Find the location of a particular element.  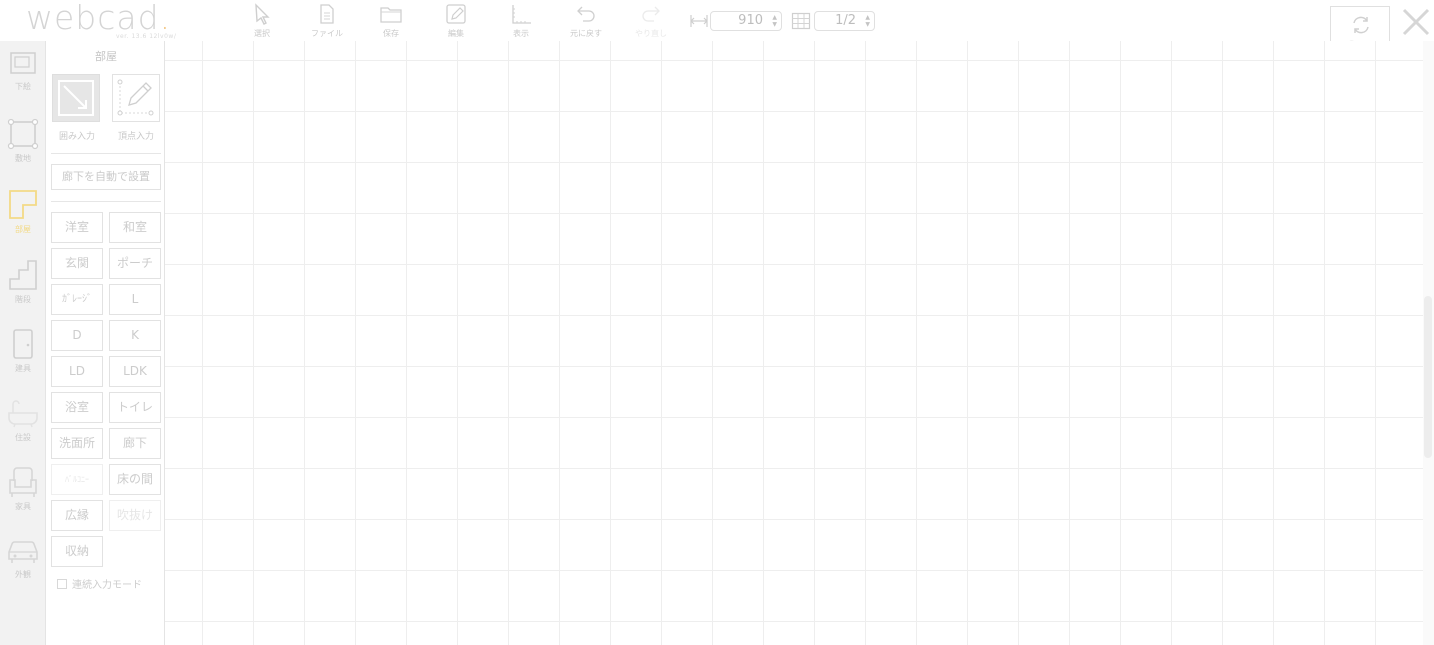

car-icon is located at coordinates (23, 552).